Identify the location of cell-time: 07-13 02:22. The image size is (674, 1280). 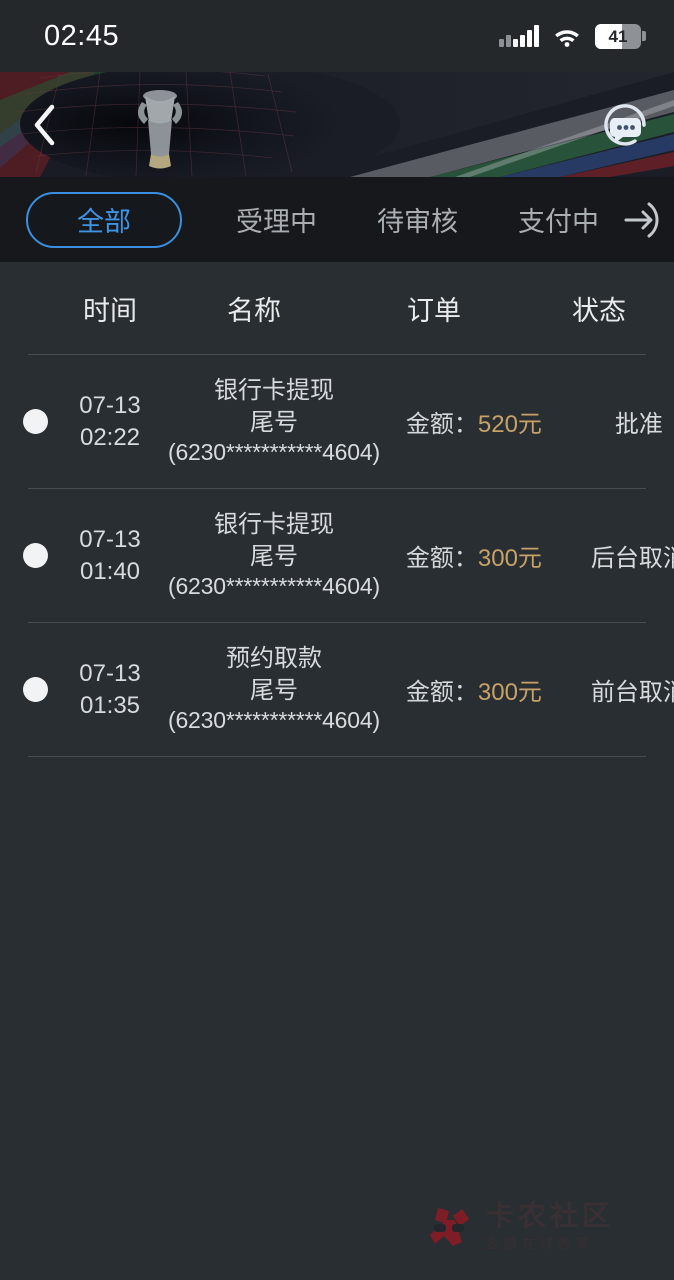
(110, 422).